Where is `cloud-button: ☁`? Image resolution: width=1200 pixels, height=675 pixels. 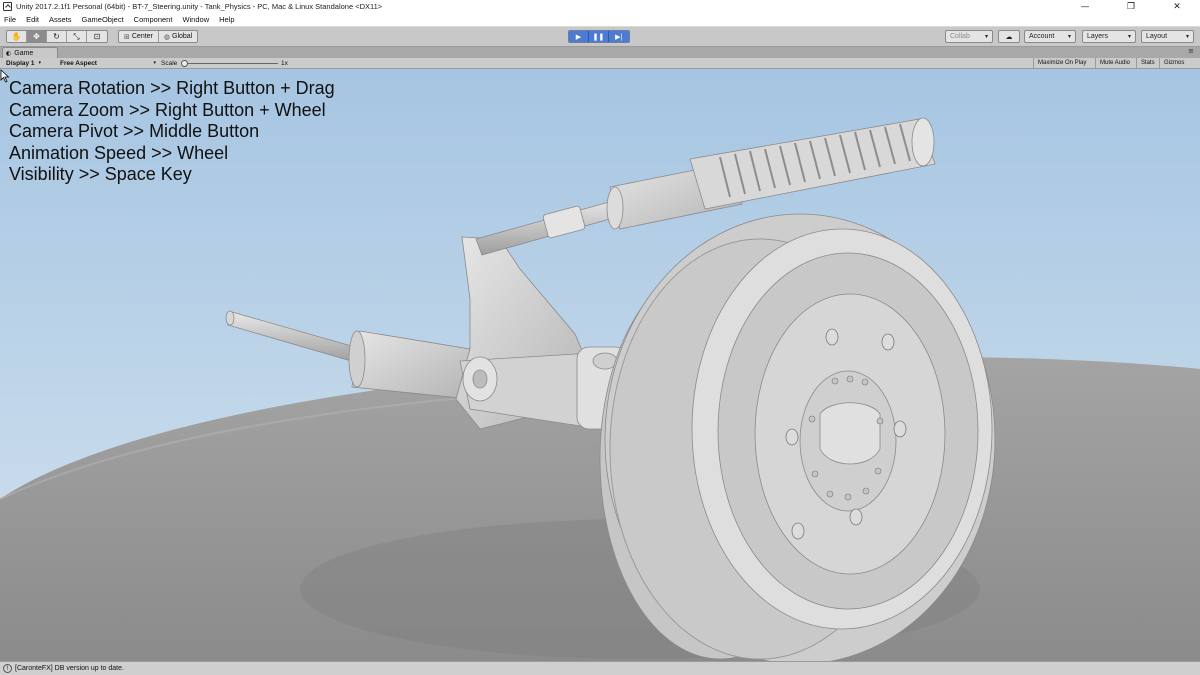 cloud-button: ☁ is located at coordinates (1009, 36).